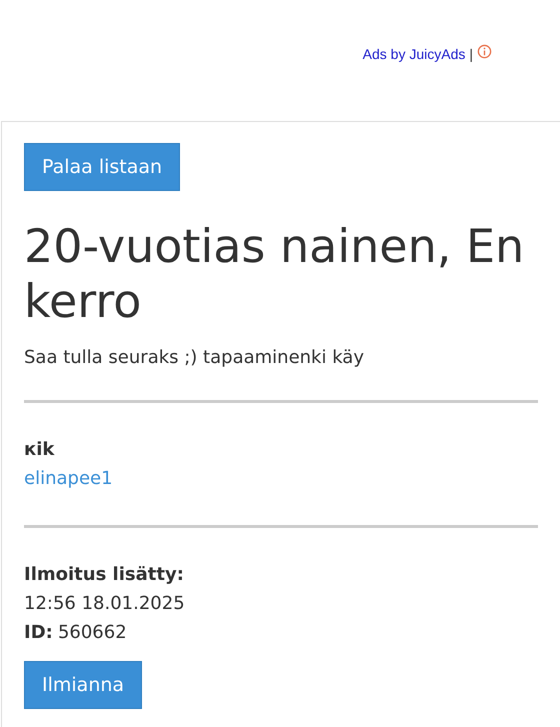 The image size is (560, 727). I want to click on info-icon, so click(484, 51).